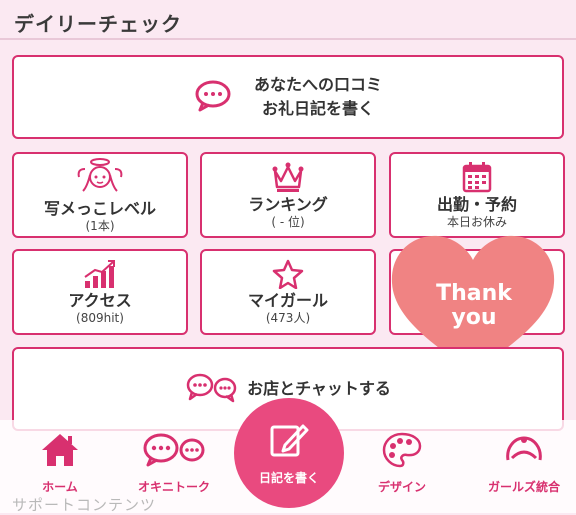  Describe the element at coordinates (100, 318) in the screenshot. I see `access-count: (809hit)` at that location.